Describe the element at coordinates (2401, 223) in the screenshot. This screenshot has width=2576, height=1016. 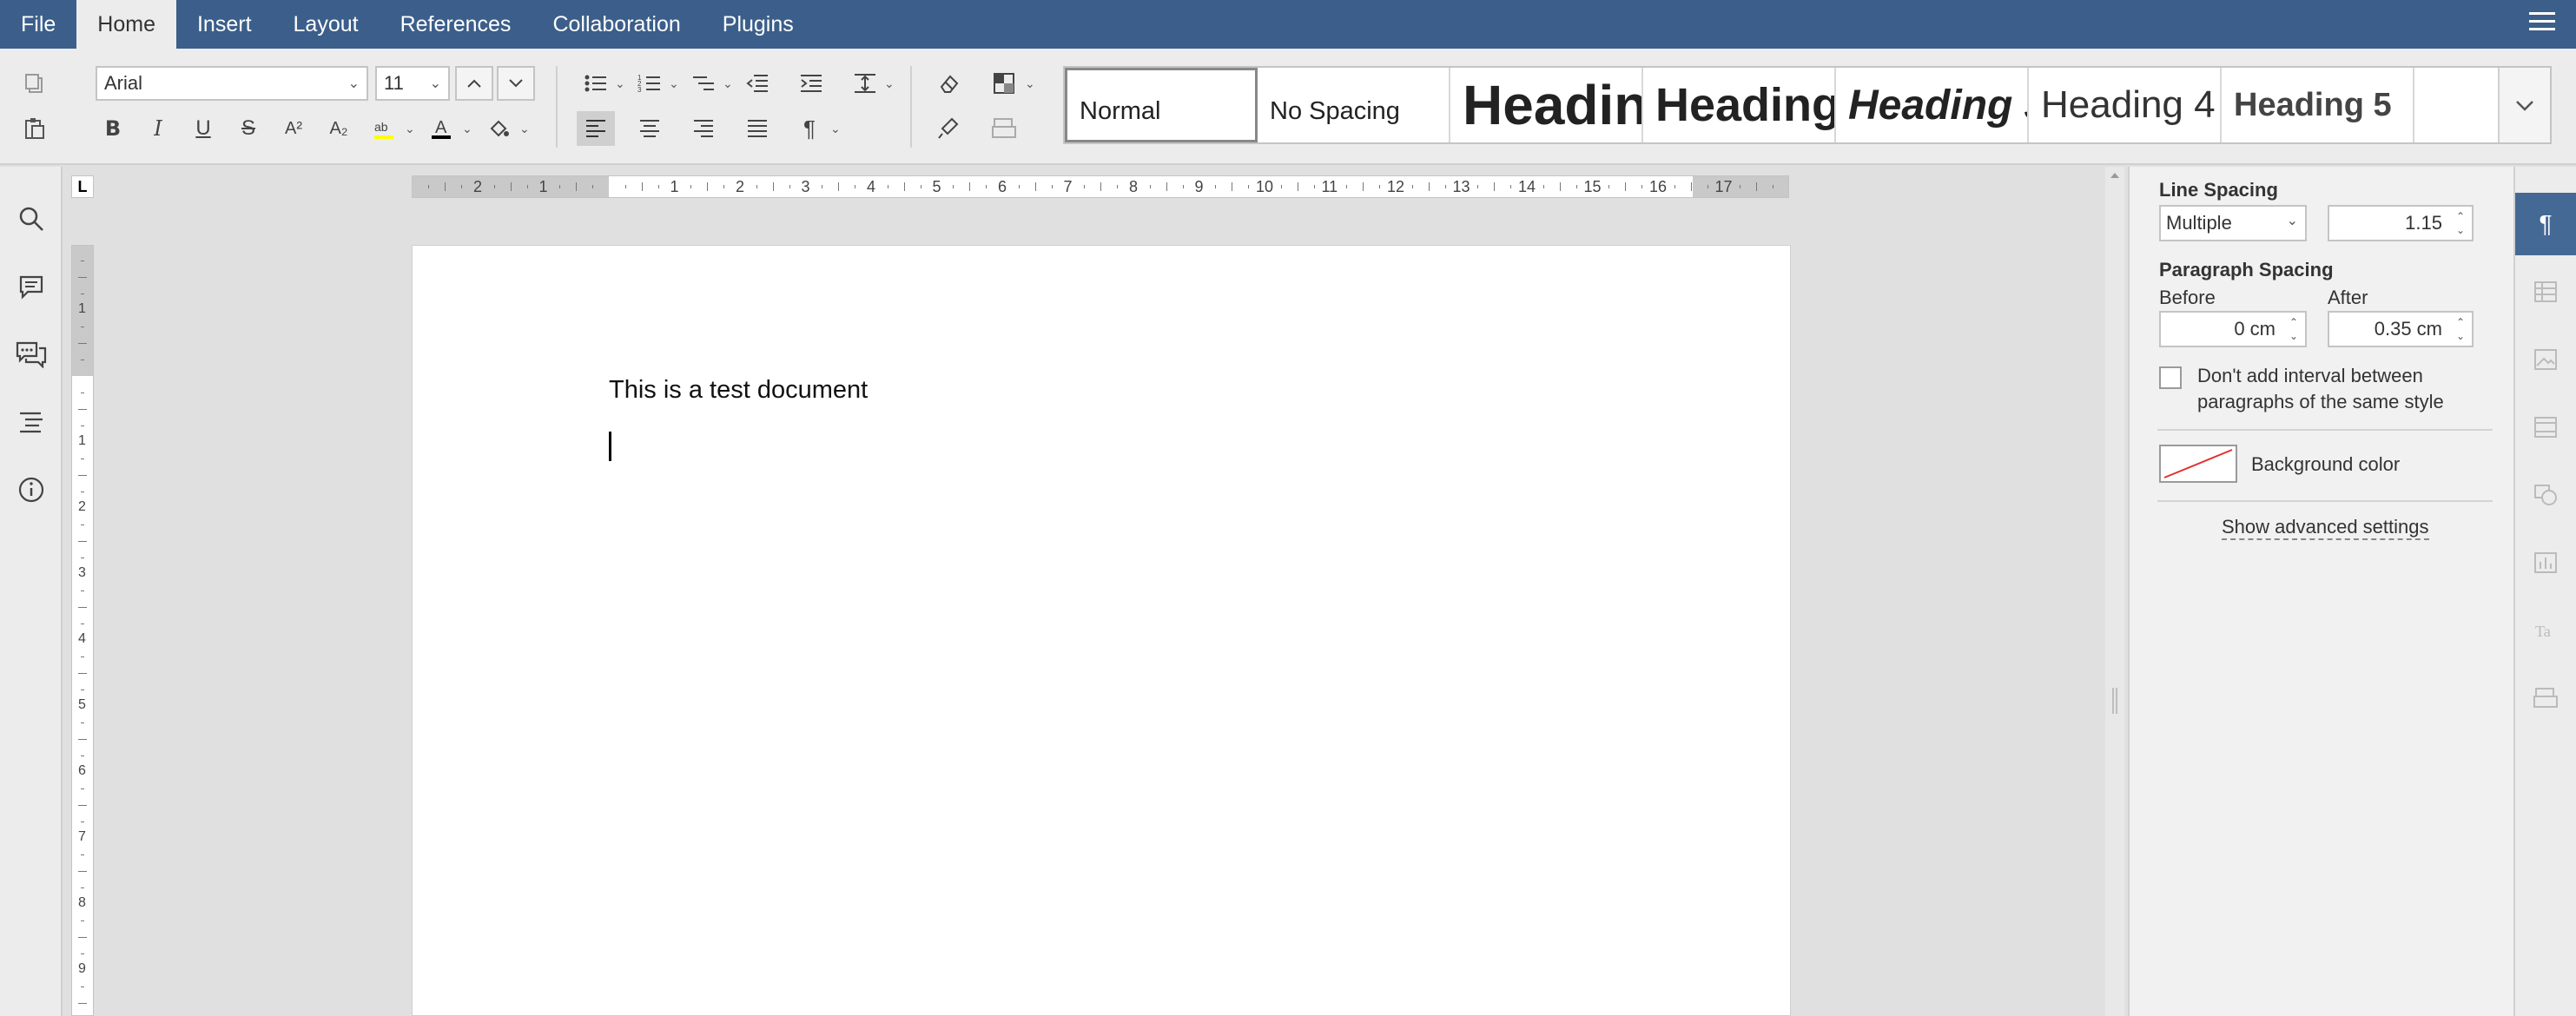
I see `line-spacing-value-input: 1.15 ⌃ ⌄` at that location.